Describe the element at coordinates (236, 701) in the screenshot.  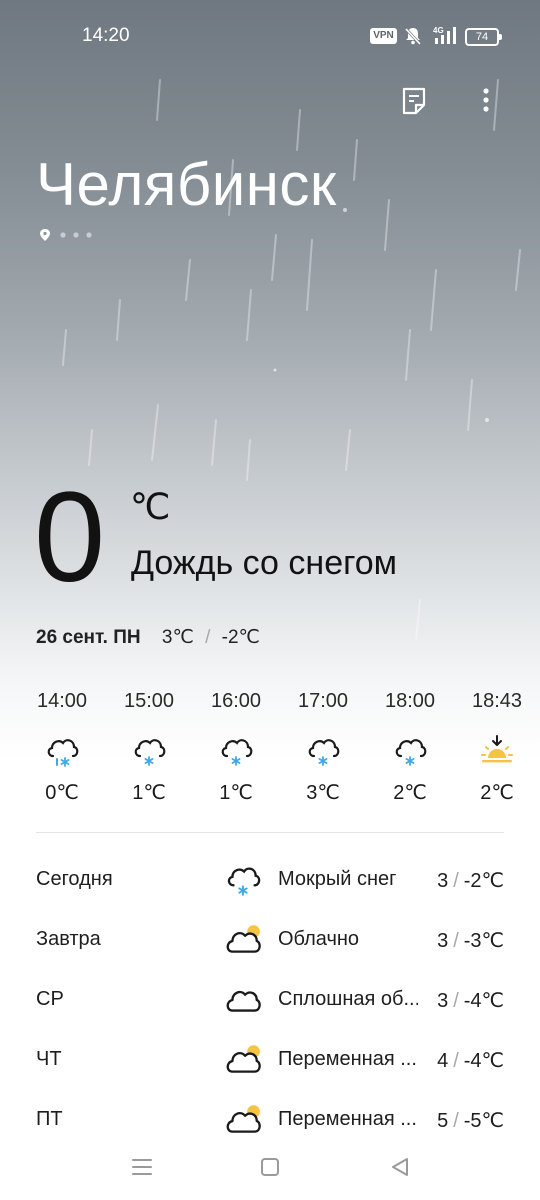
I see `hour-time: 16:00` at that location.